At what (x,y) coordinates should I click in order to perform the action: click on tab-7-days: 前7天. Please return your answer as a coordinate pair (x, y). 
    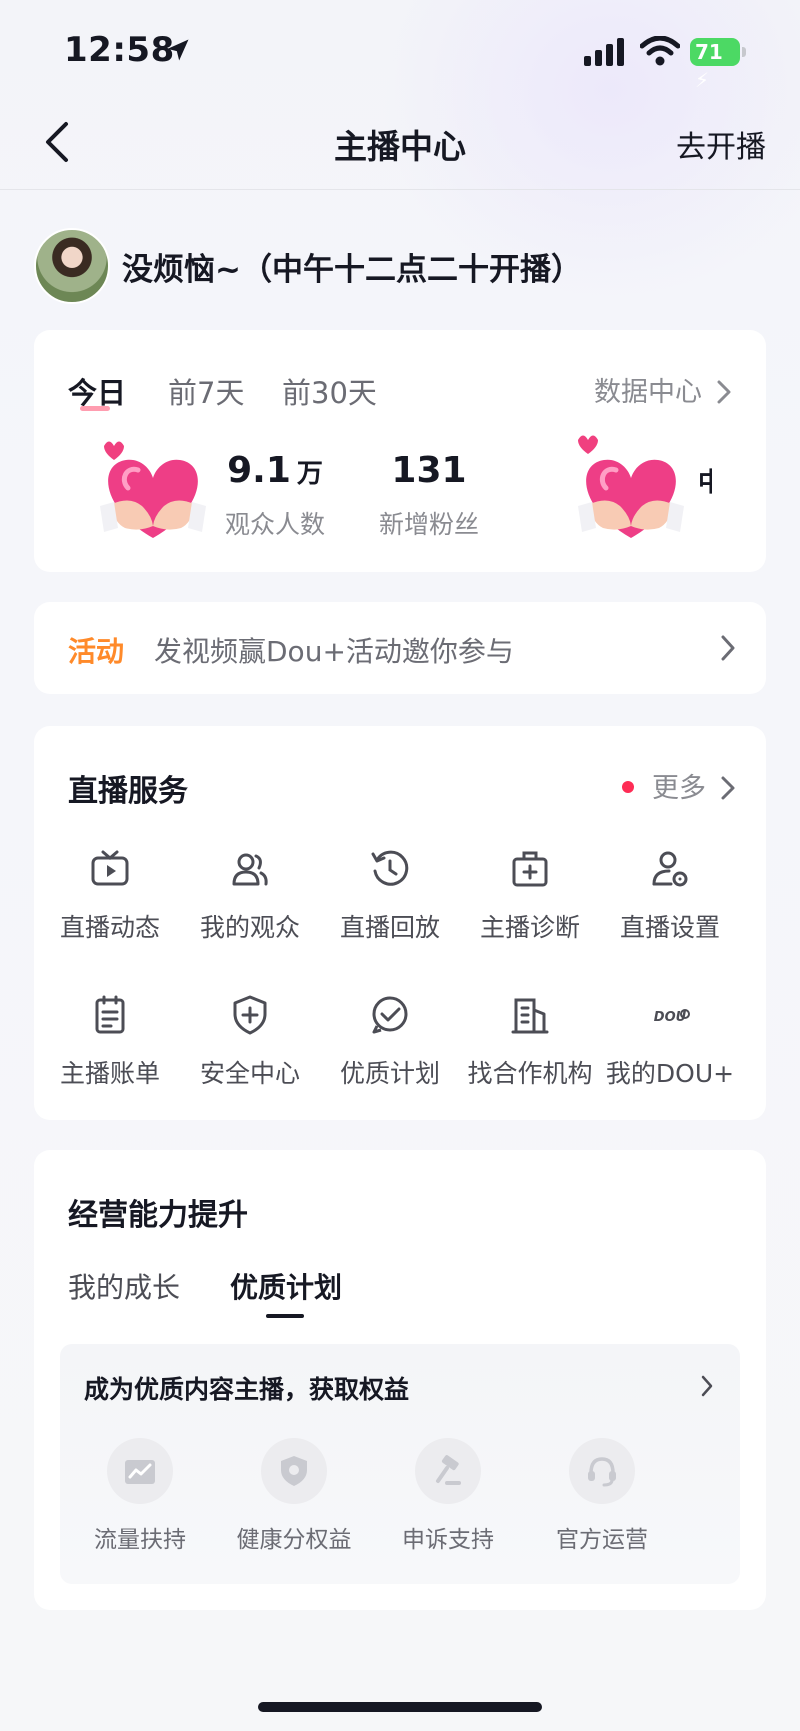
    Looking at the image, I should click on (206, 391).